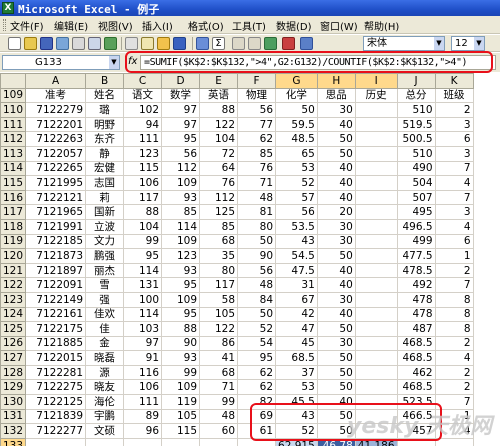 The height and width of the screenshot is (446, 500). What do you see at coordinates (143, 153) in the screenshot?
I see `data-cell: 123` at bounding box center [143, 153].